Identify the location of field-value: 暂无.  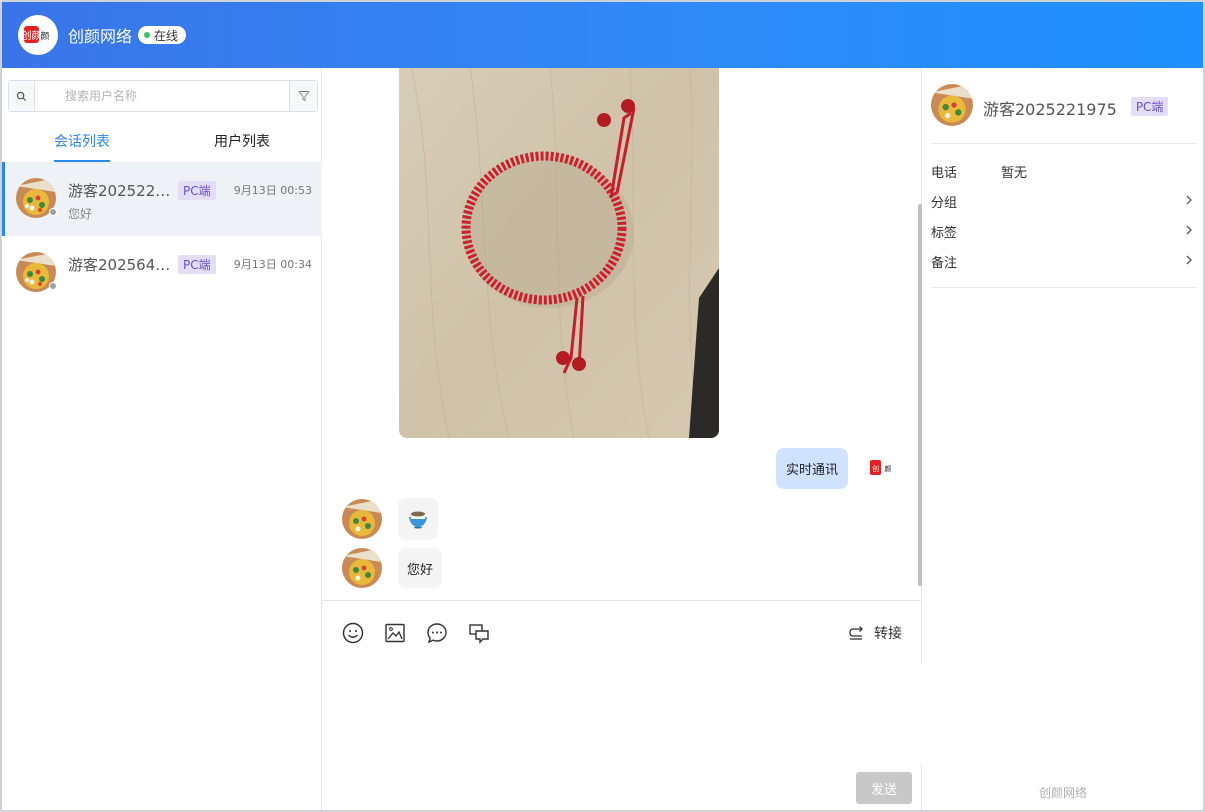
(1014, 173).